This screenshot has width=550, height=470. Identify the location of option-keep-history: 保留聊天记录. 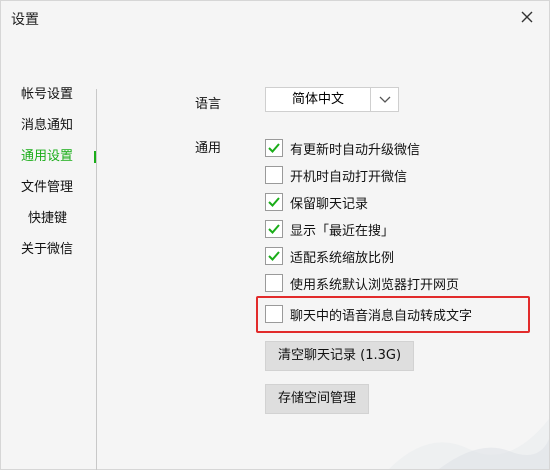
(316, 202).